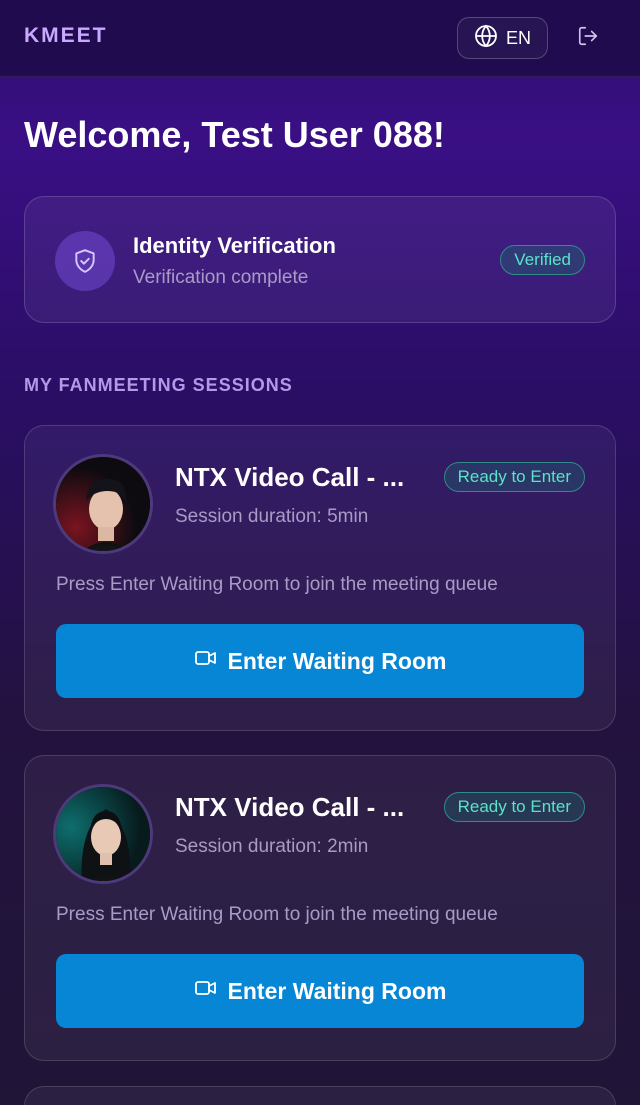 Image resolution: width=640 pixels, height=1105 pixels. I want to click on logout-icon, so click(588, 38).